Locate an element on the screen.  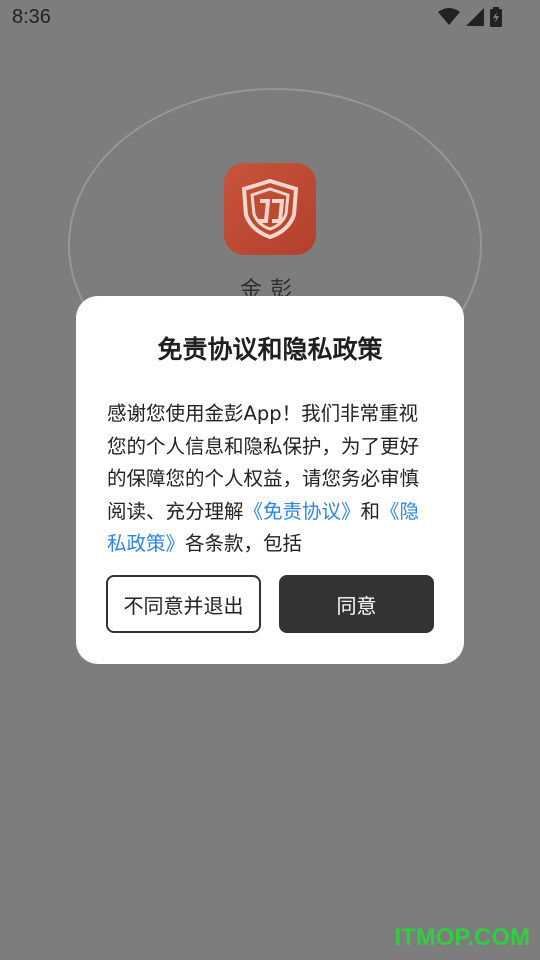
app-logo-icon is located at coordinates (270, 209).